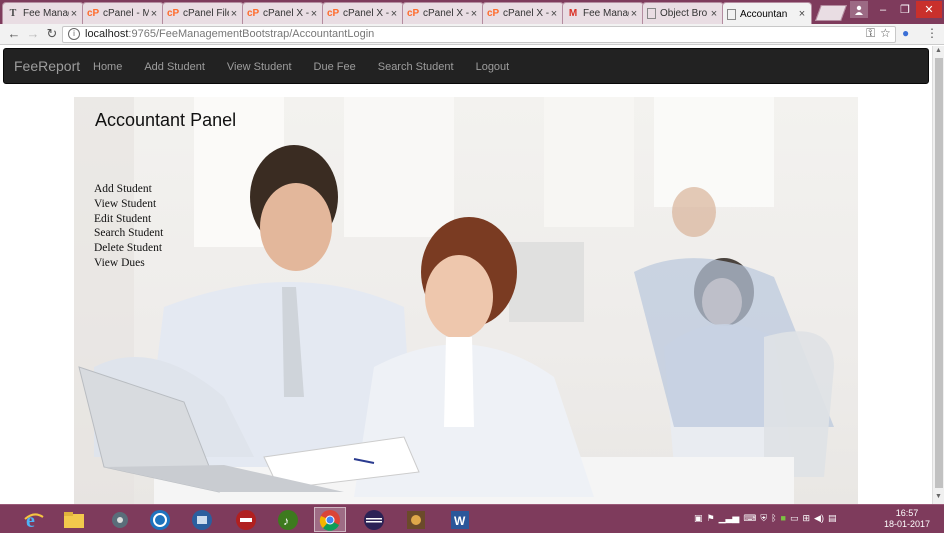 The height and width of the screenshot is (533, 944). I want to click on word-icon: W, so click(460, 519).